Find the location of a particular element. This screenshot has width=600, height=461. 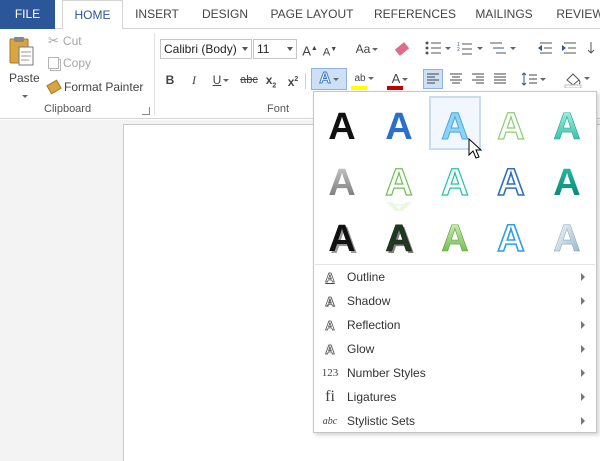

text-effect-style-6: A is located at coordinates (341, 183).